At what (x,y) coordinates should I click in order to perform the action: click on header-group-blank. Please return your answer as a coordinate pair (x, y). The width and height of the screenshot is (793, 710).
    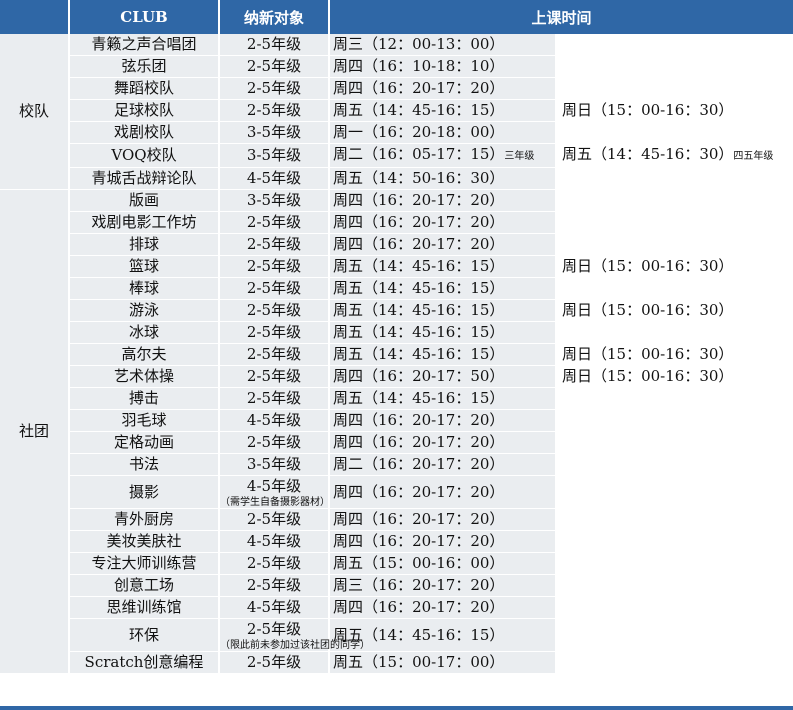
    Looking at the image, I should click on (35, 17).